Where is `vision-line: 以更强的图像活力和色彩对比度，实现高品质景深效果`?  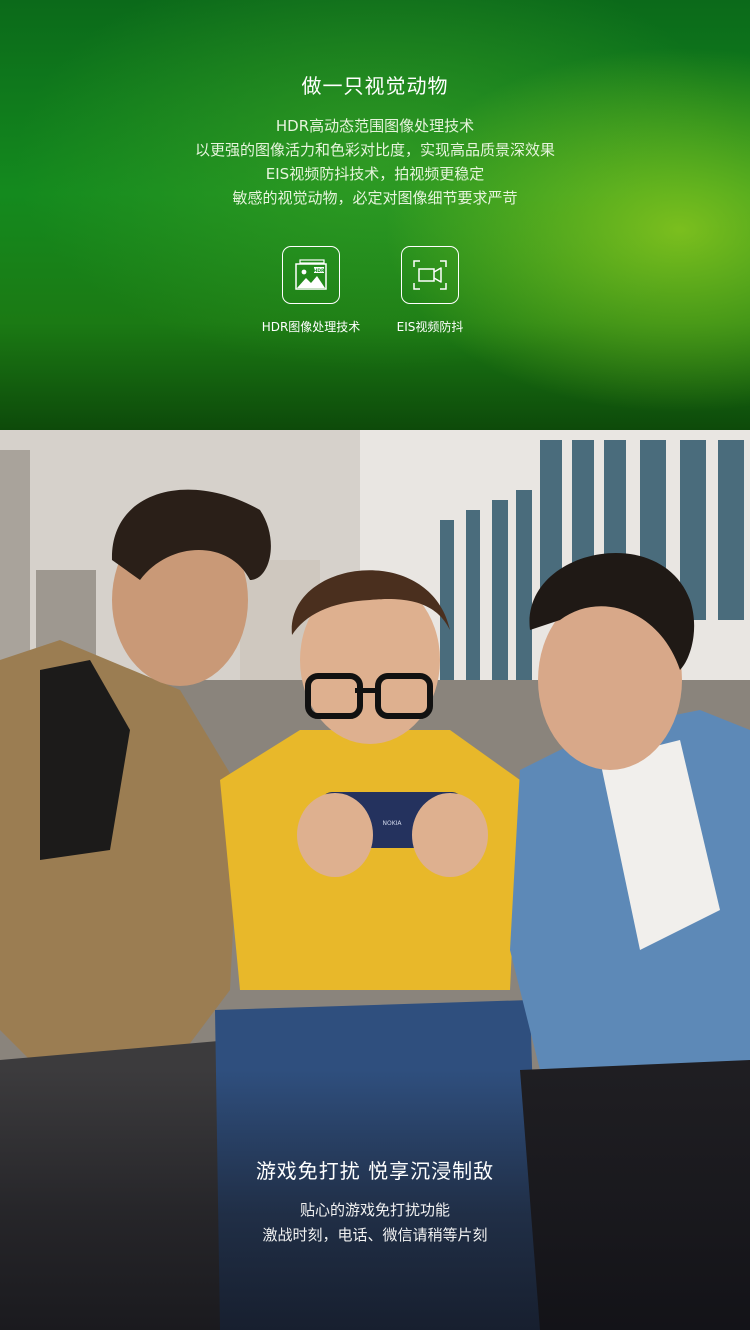 vision-line: 以更强的图像活力和色彩对比度，实现高品质景深效果 is located at coordinates (374, 150).